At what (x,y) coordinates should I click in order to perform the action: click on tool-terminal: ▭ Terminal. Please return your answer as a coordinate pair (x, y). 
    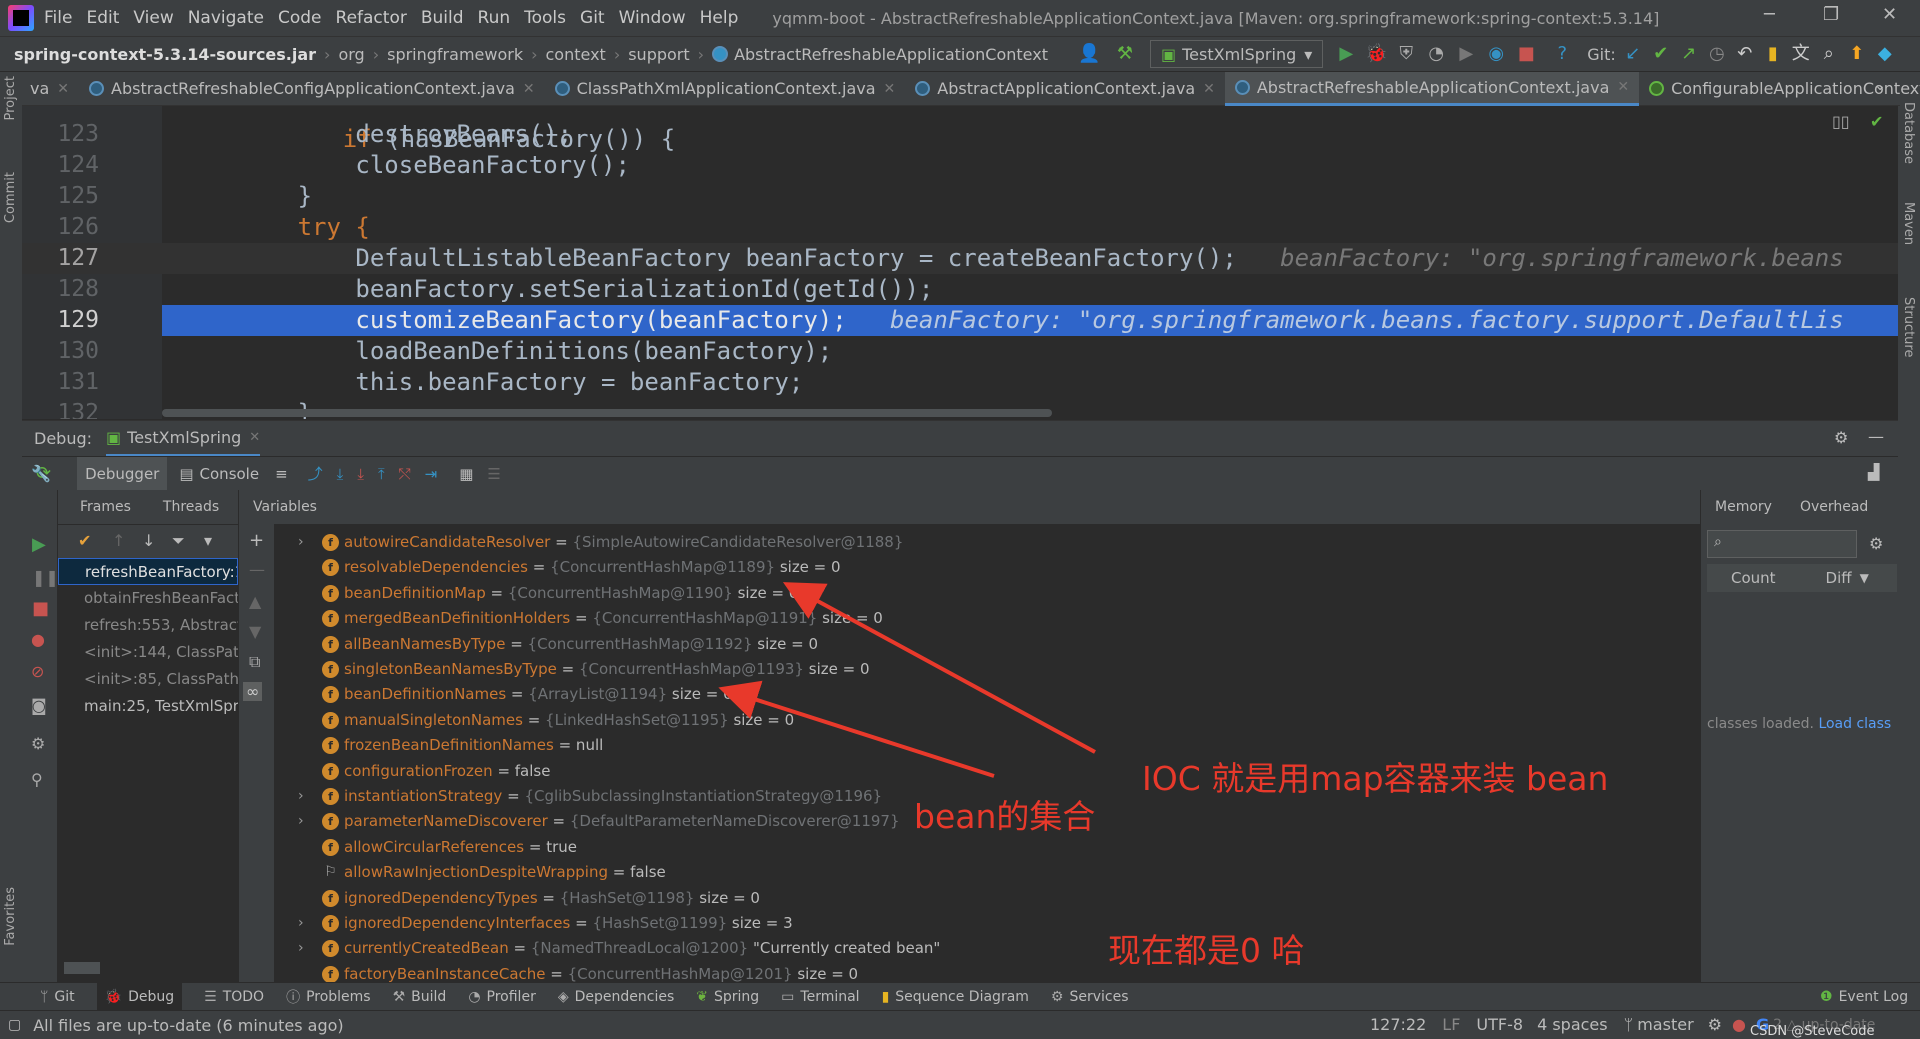
    Looking at the image, I should click on (820, 997).